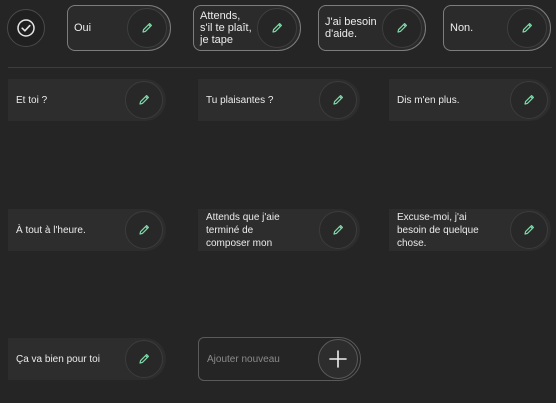 This screenshot has width=556, height=403. I want to click on quick-reply-besoin-aide: J'ai besoin d'aide., so click(372, 28).